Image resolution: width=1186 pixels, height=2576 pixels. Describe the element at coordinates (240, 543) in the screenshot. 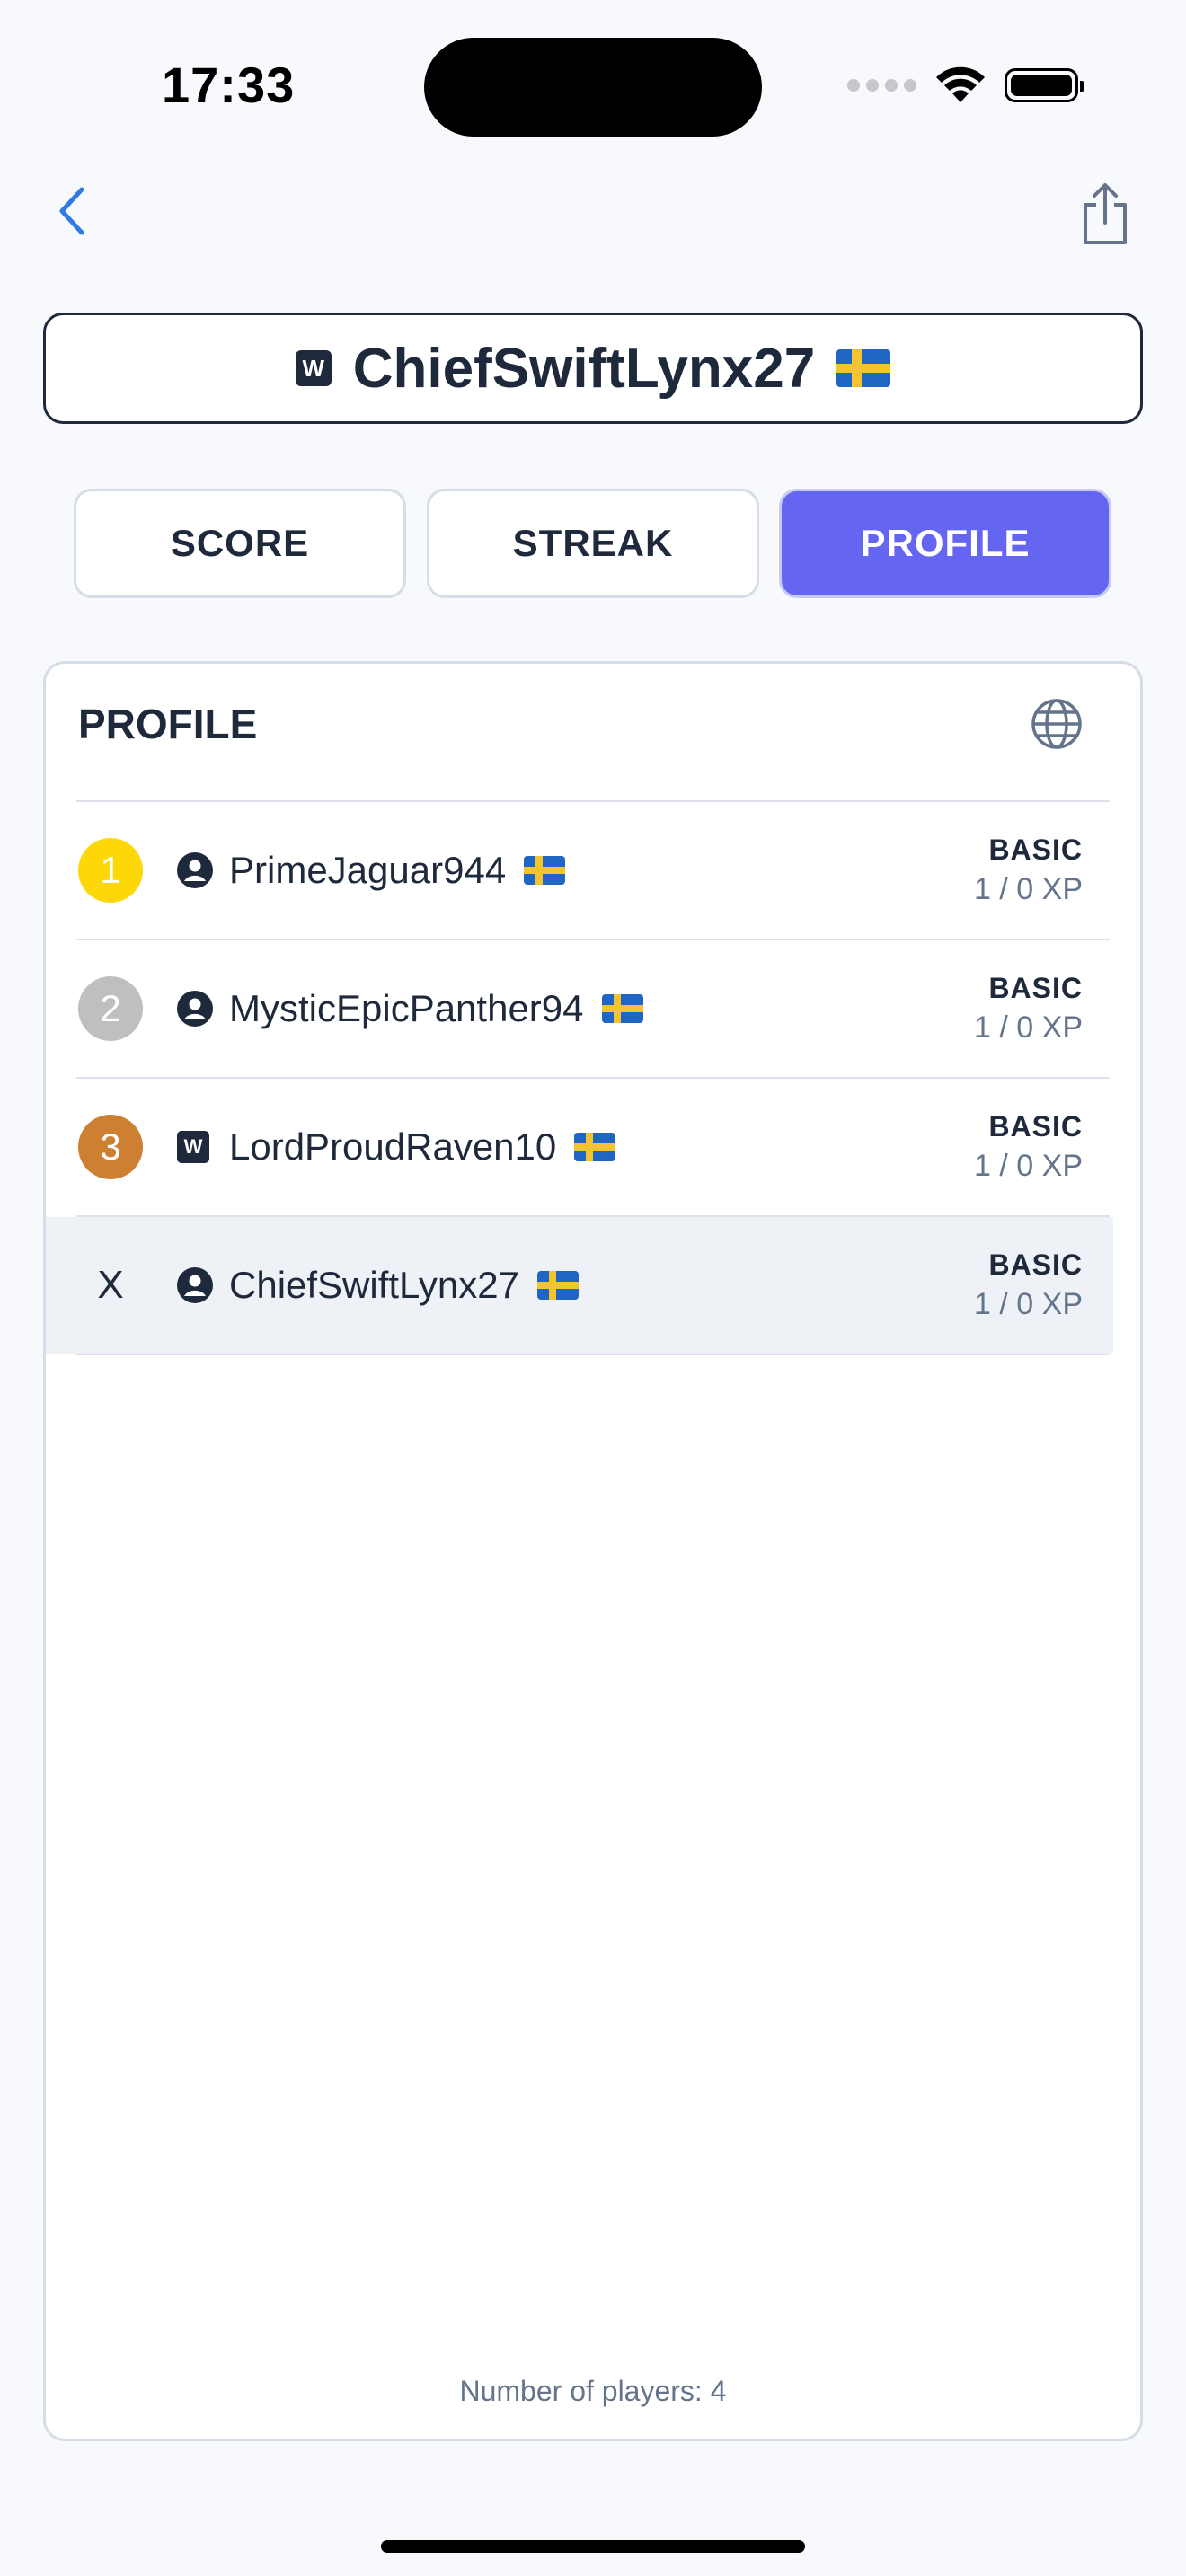

I see `tab-score: SCORE` at that location.